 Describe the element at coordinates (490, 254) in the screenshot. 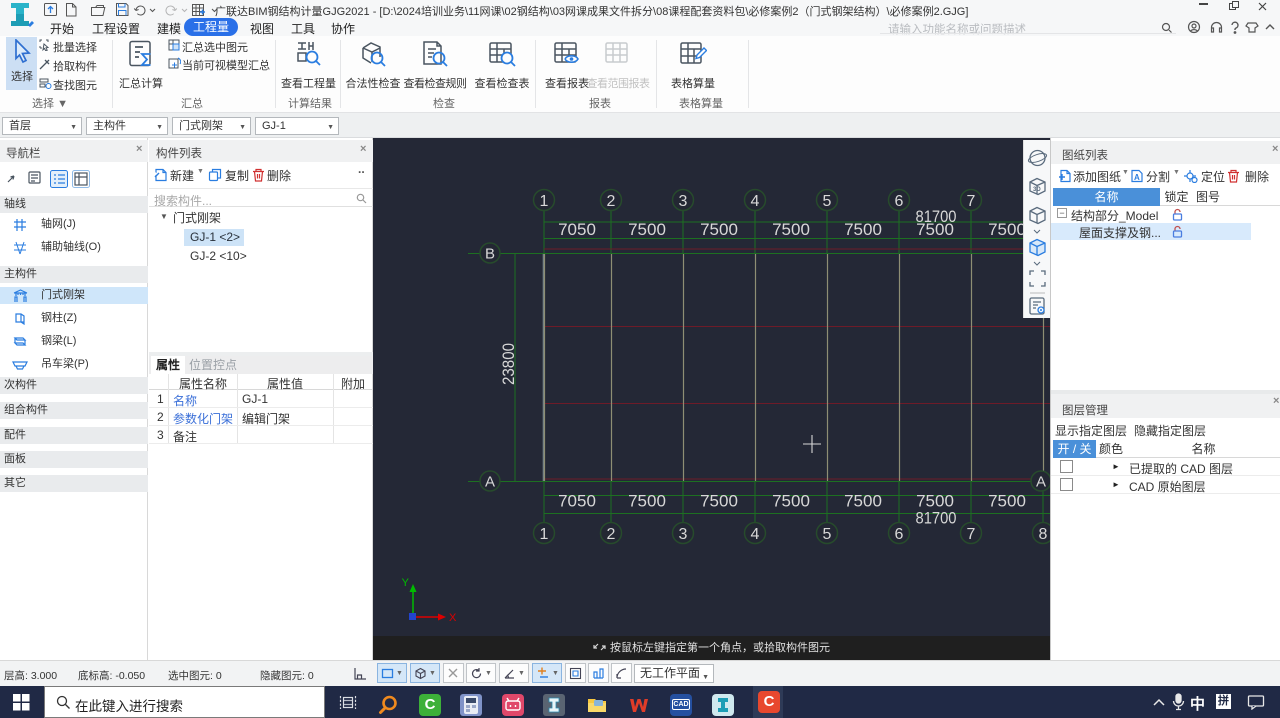

I see `svg-text: B` at that location.